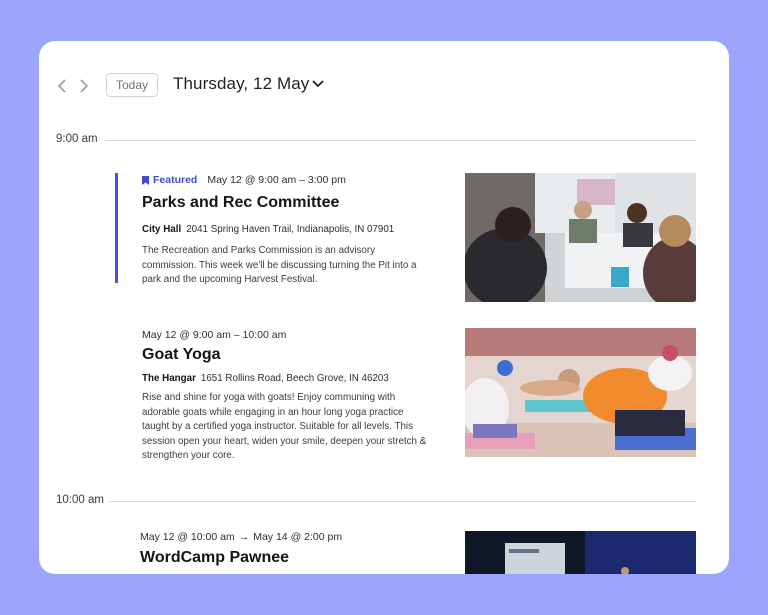 The image size is (768, 615). Describe the element at coordinates (240, 203) in the screenshot. I see `event-title: Parks and Rec Committee` at that location.